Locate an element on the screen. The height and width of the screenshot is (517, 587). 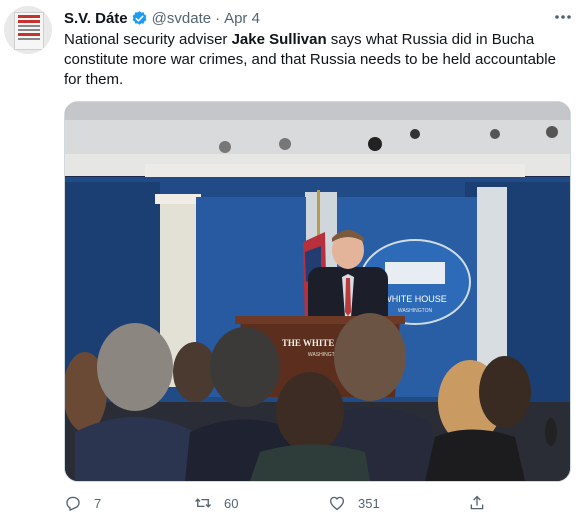
retweet-icon is located at coordinates (203, 503).